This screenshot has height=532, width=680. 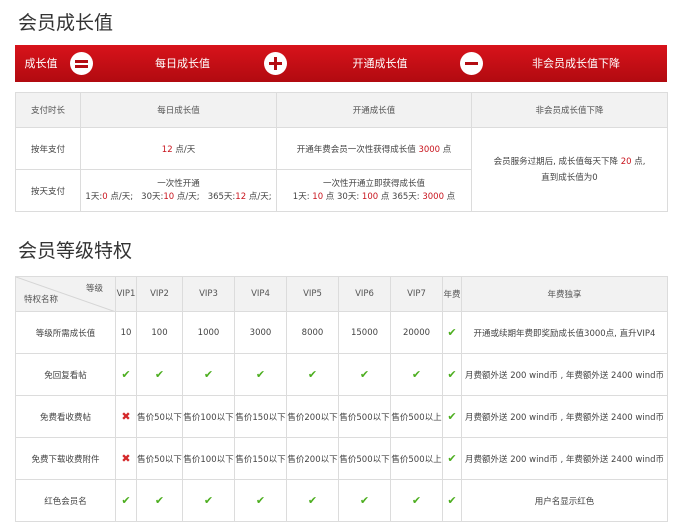 What do you see at coordinates (65, 458) in the screenshot?
I see `privilege-name: 免费下载收费附件` at bounding box center [65, 458].